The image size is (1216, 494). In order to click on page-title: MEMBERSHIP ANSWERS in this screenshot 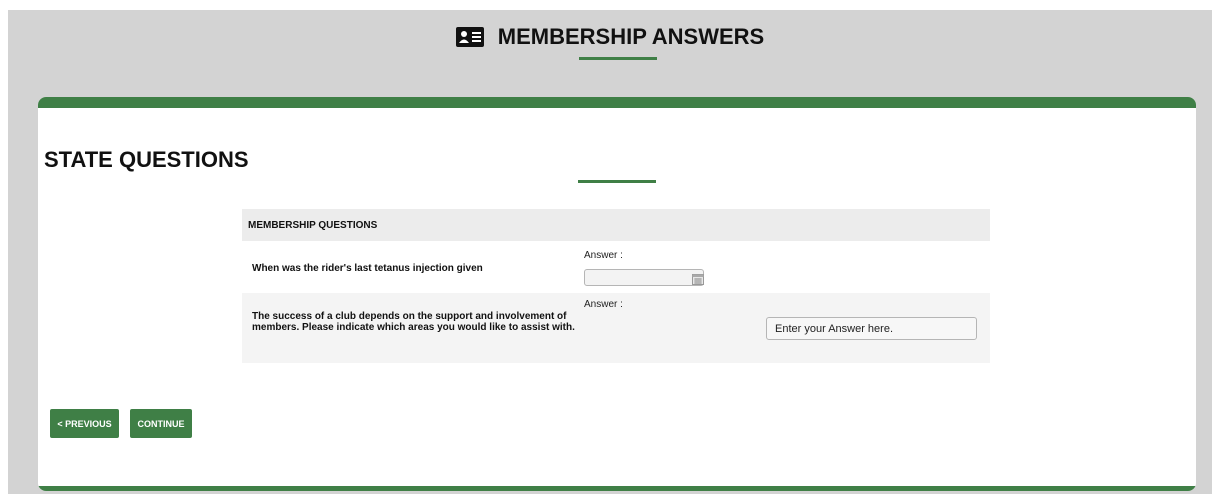, I will do `click(631, 36)`.